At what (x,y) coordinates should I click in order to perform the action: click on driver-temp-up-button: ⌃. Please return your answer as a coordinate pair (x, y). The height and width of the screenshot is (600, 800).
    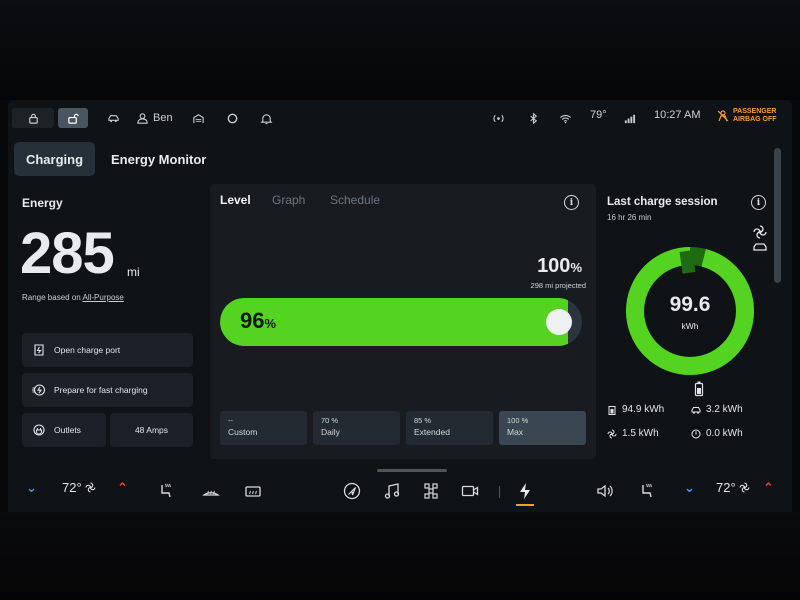
    Looking at the image, I should click on (122, 488).